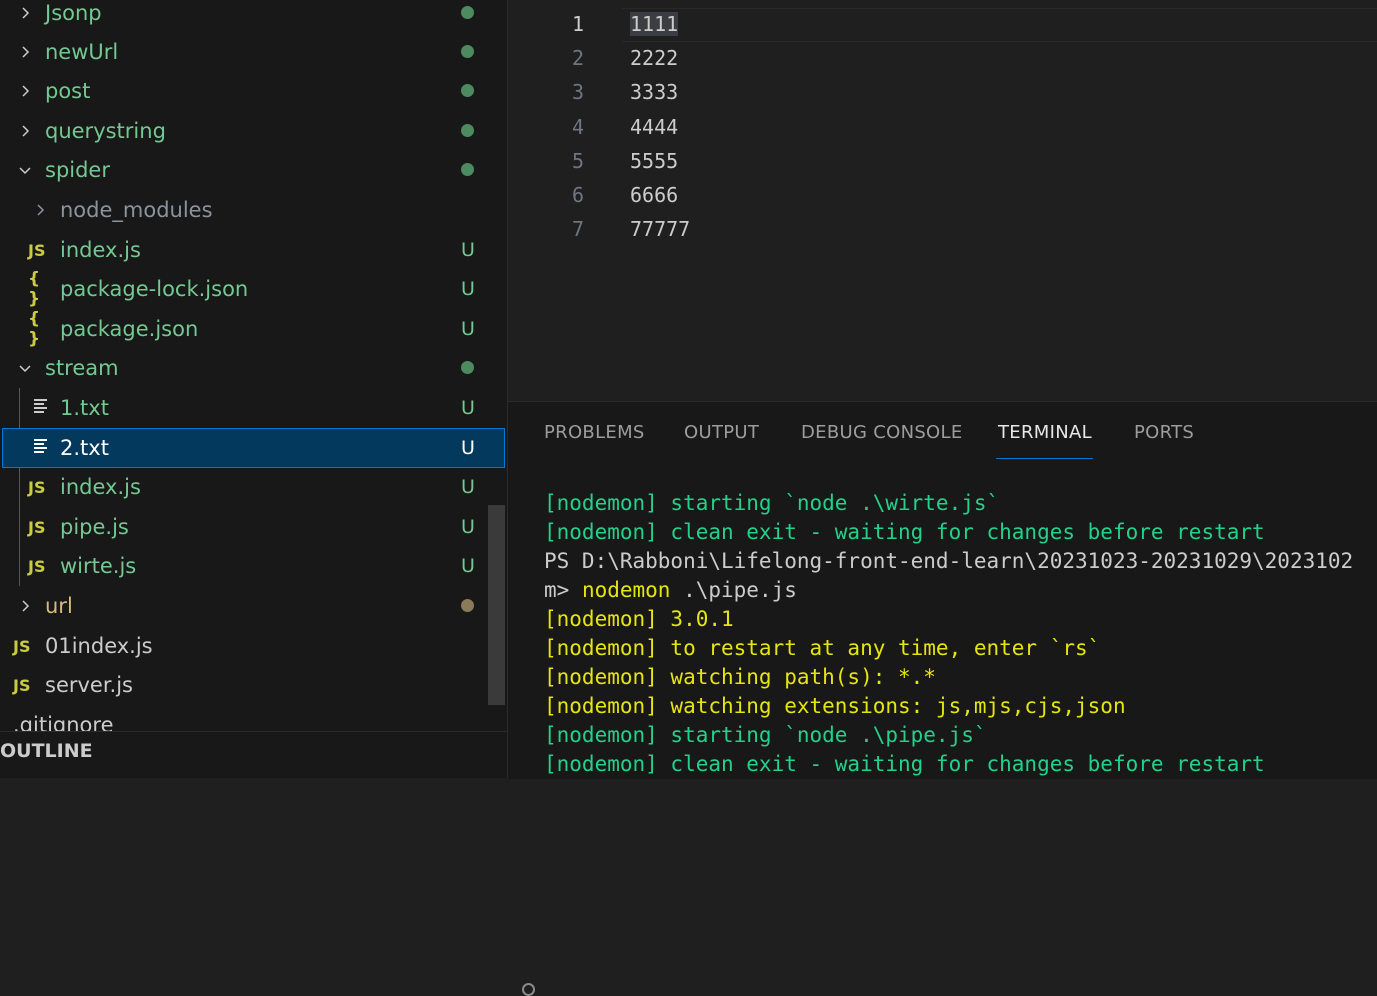 The image size is (1377, 996). I want to click on terminal-line: [nodemon] starting `node .\wirte.js`, so click(772, 503).